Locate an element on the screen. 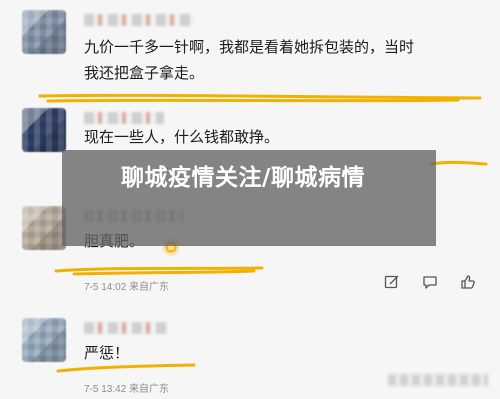  comment-icon is located at coordinates (430, 282).